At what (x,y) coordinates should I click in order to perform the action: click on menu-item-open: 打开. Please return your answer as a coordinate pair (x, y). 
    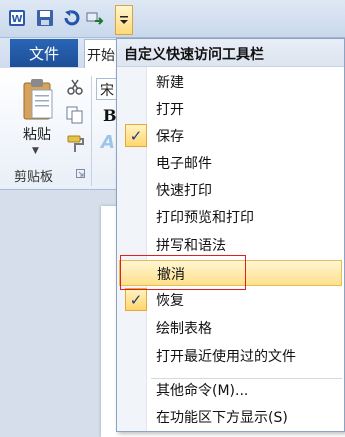
    Looking at the image, I should click on (230, 109).